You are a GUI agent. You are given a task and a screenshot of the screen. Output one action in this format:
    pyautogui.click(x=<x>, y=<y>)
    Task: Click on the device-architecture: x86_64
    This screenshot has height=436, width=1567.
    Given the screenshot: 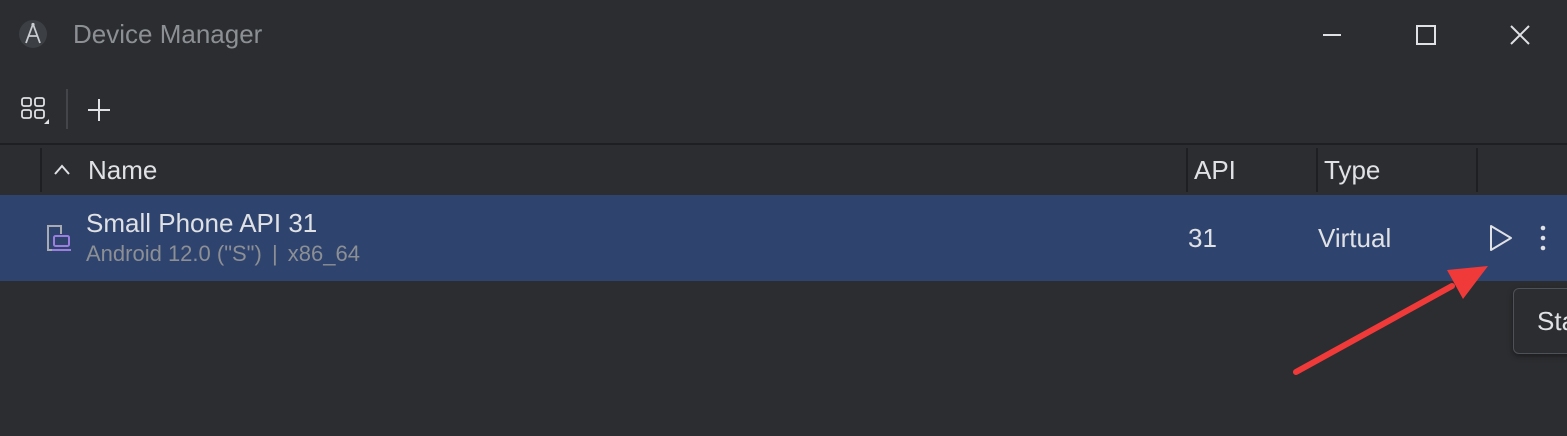 What is the action you would take?
    pyautogui.click(x=323, y=253)
    